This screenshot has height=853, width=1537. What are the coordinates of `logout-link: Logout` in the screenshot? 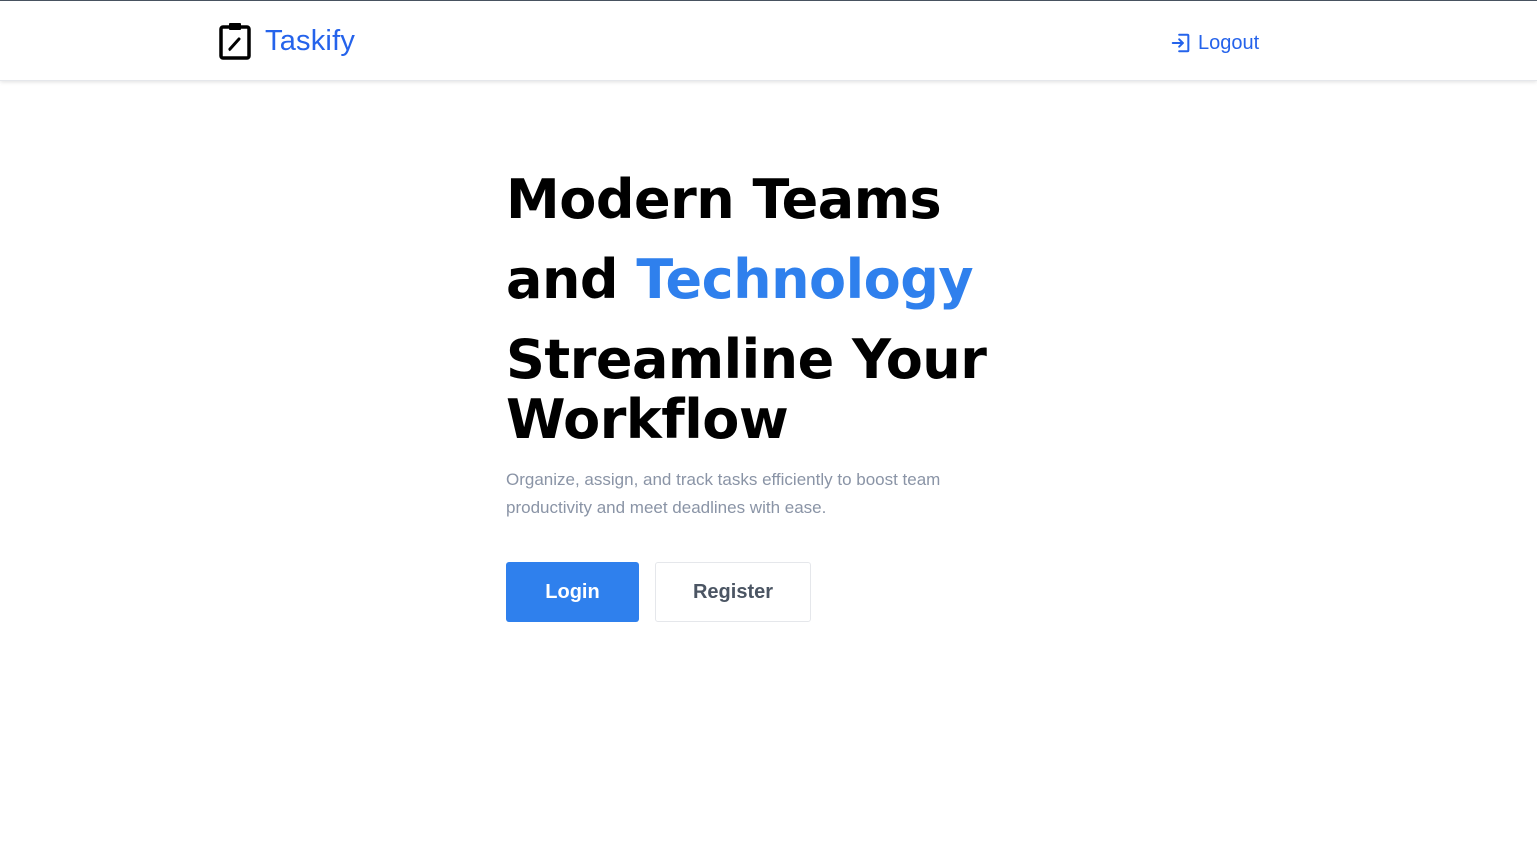 It's located at (1214, 43).